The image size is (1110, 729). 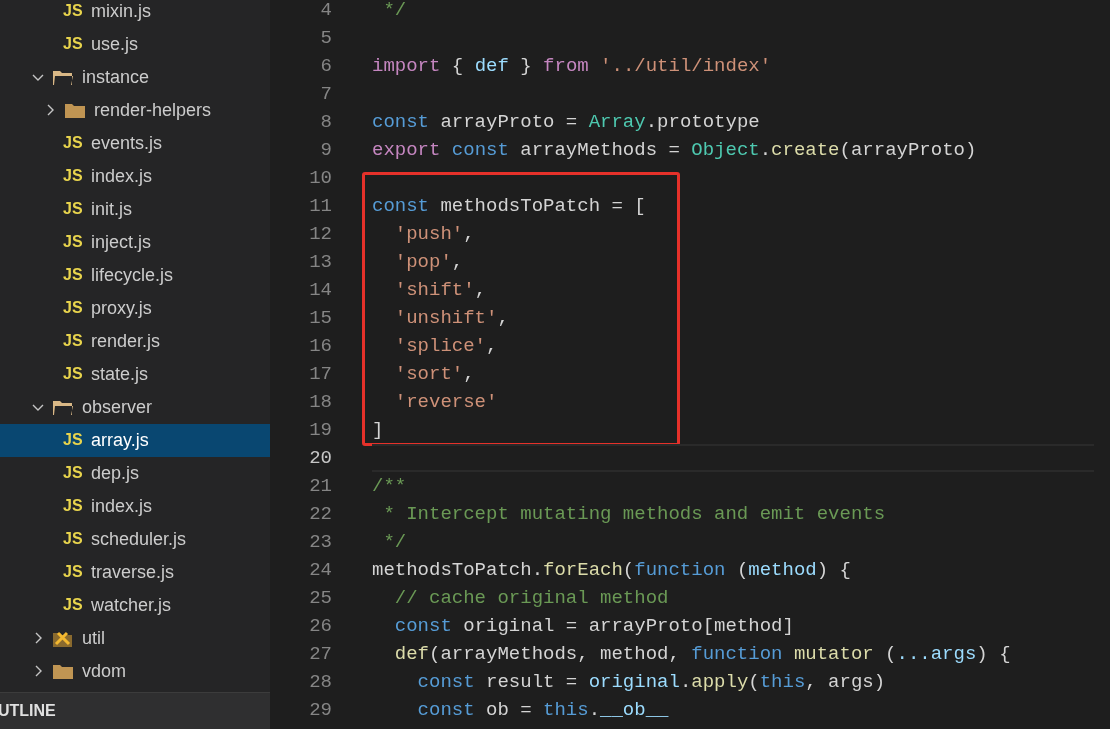 What do you see at coordinates (325, 11) in the screenshot?
I see `line-number: 4` at bounding box center [325, 11].